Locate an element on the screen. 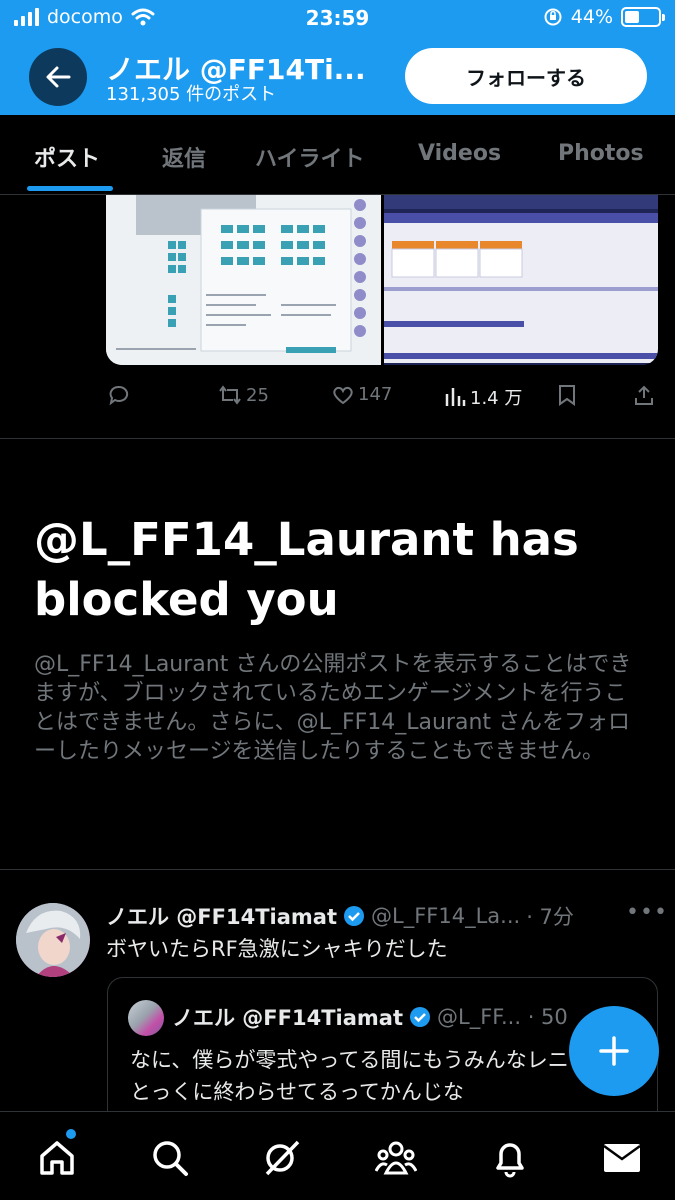 The height and width of the screenshot is (1200, 675). home-icon is located at coordinates (57, 1158).